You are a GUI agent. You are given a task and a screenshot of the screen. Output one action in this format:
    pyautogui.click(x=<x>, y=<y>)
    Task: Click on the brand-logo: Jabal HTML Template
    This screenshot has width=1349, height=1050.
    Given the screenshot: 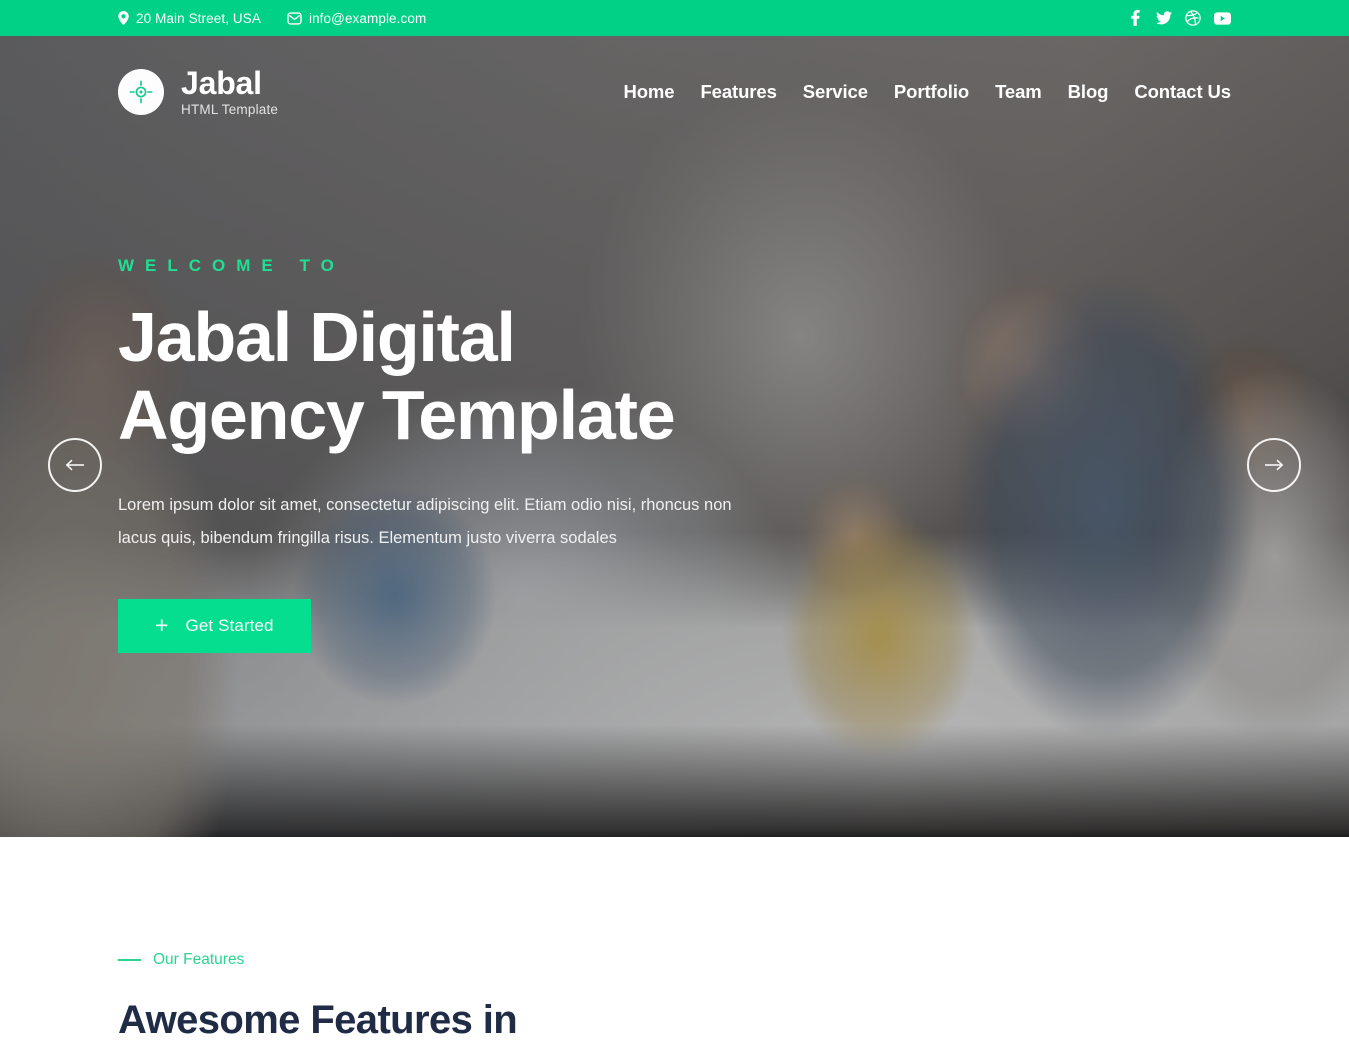 What is the action you would take?
    pyautogui.click(x=198, y=92)
    